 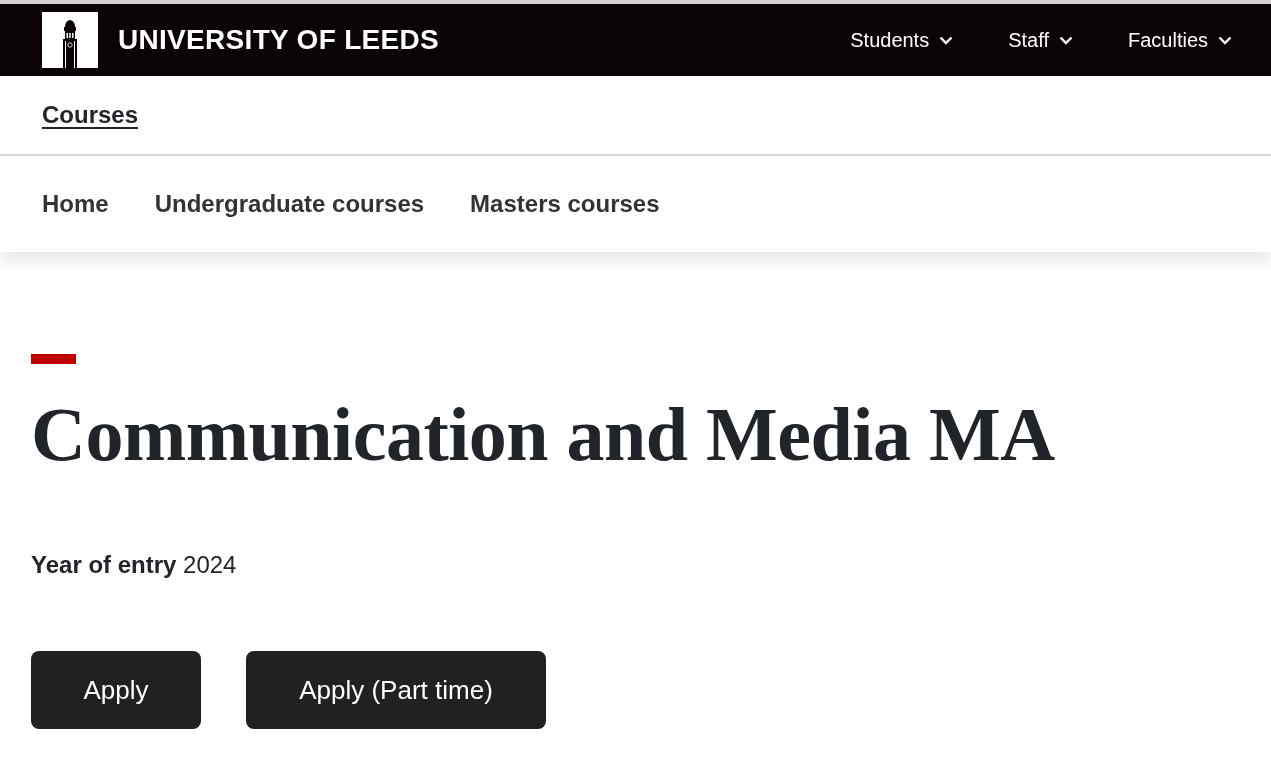 What do you see at coordinates (278, 40) in the screenshot?
I see `site-logo-text: UNIVERSITY OF LEEDS` at bounding box center [278, 40].